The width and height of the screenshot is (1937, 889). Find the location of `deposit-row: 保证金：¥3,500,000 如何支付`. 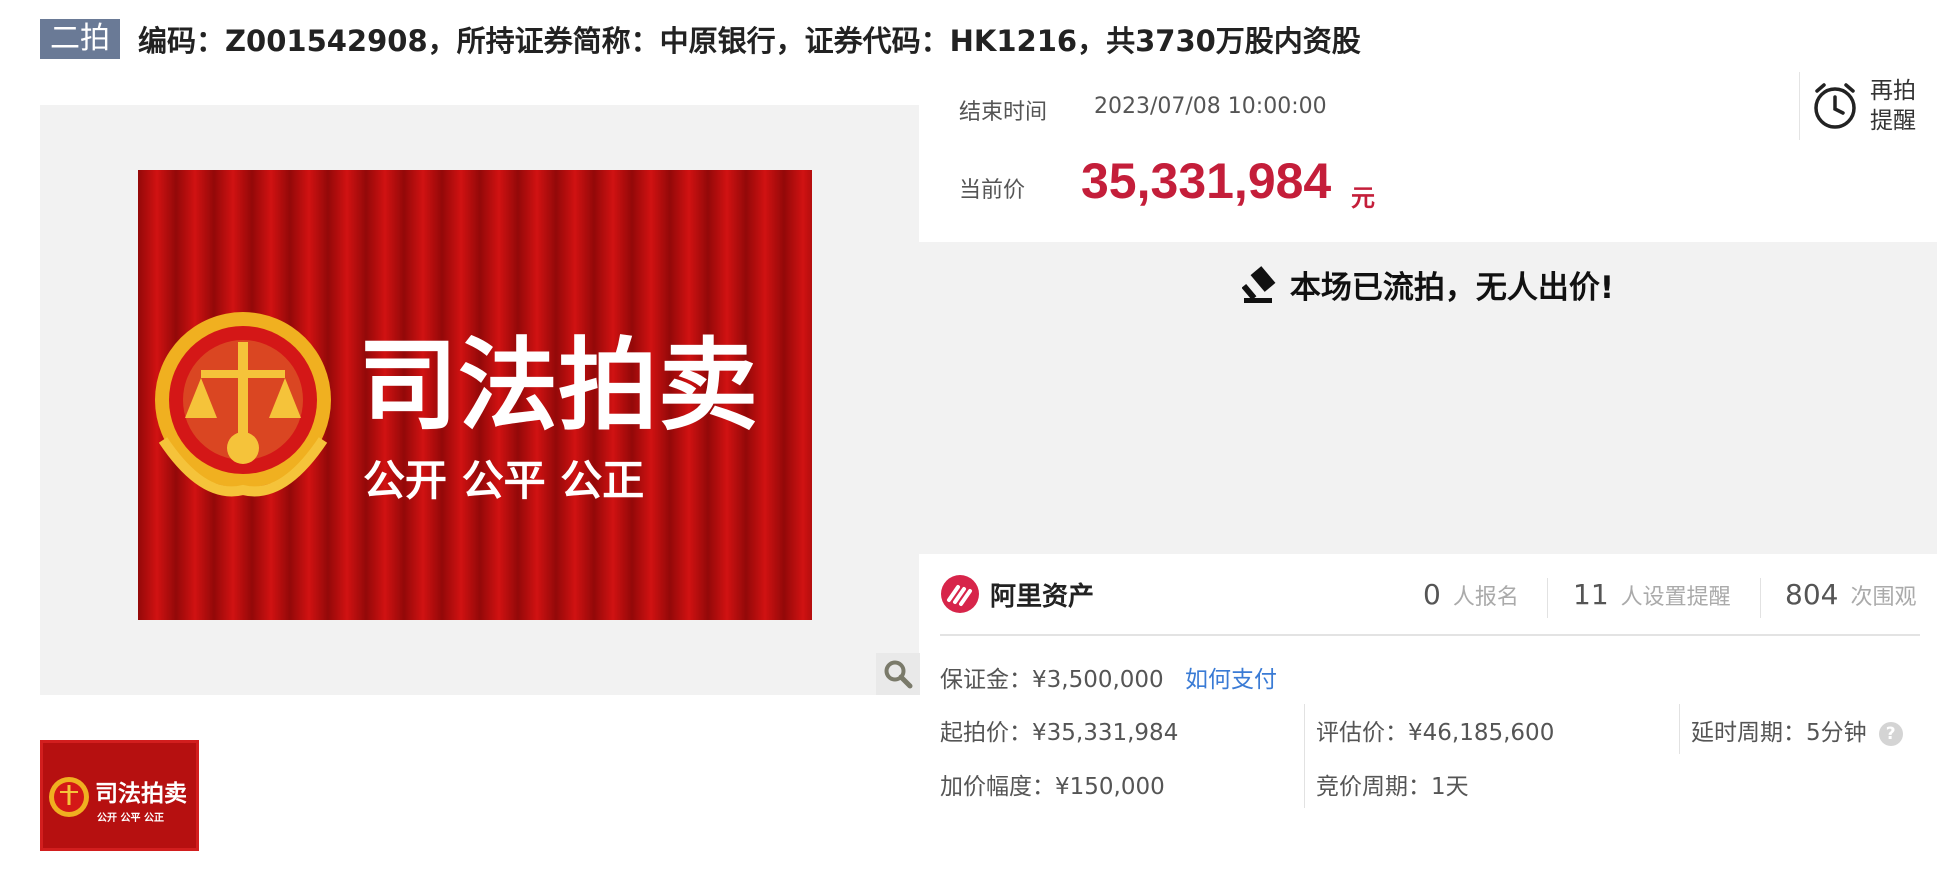

deposit-row: 保证金：¥3,500,000 如何支付 is located at coordinates (1108, 677).